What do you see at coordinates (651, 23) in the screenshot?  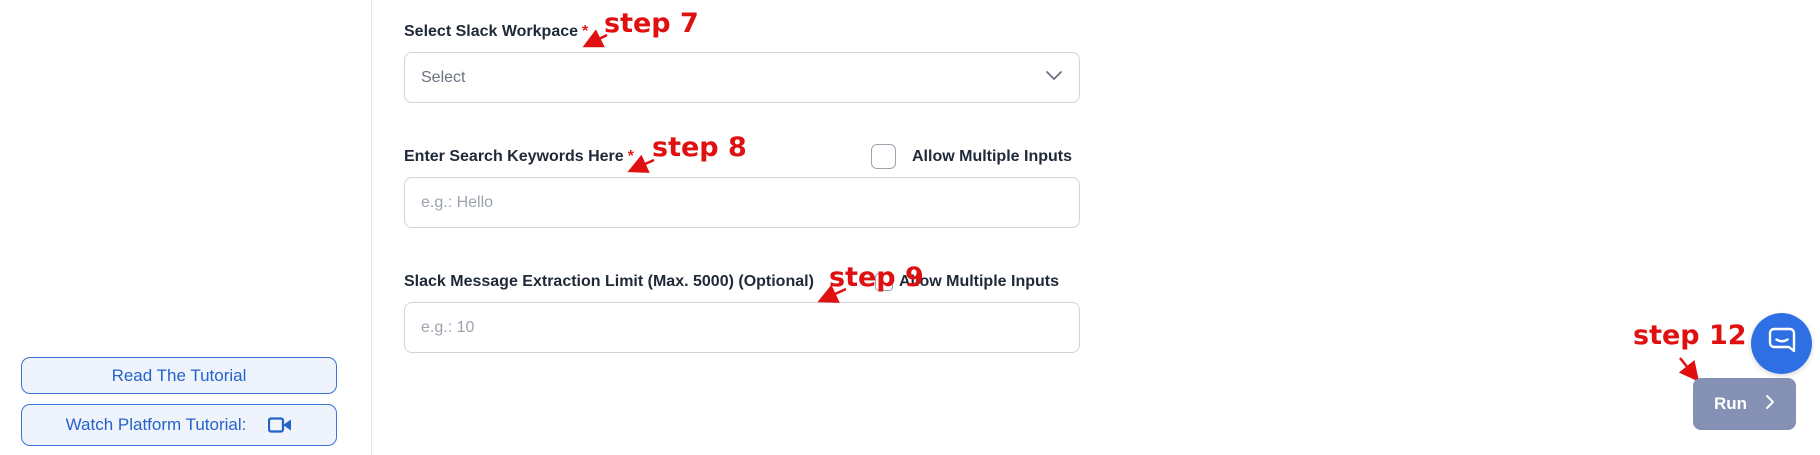 I see `step-7-annotation: step 7` at bounding box center [651, 23].